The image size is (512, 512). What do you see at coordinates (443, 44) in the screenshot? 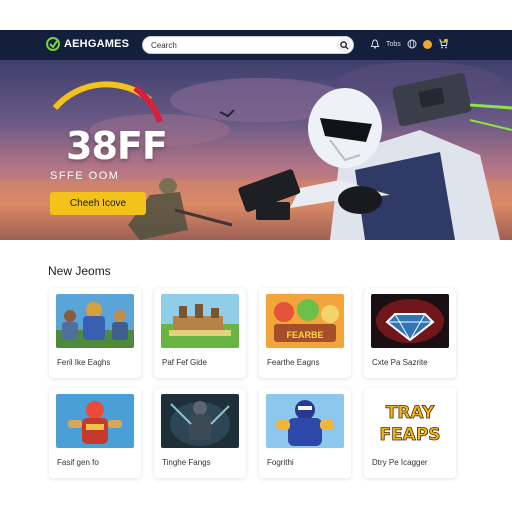
I see `cart-icon` at bounding box center [443, 44].